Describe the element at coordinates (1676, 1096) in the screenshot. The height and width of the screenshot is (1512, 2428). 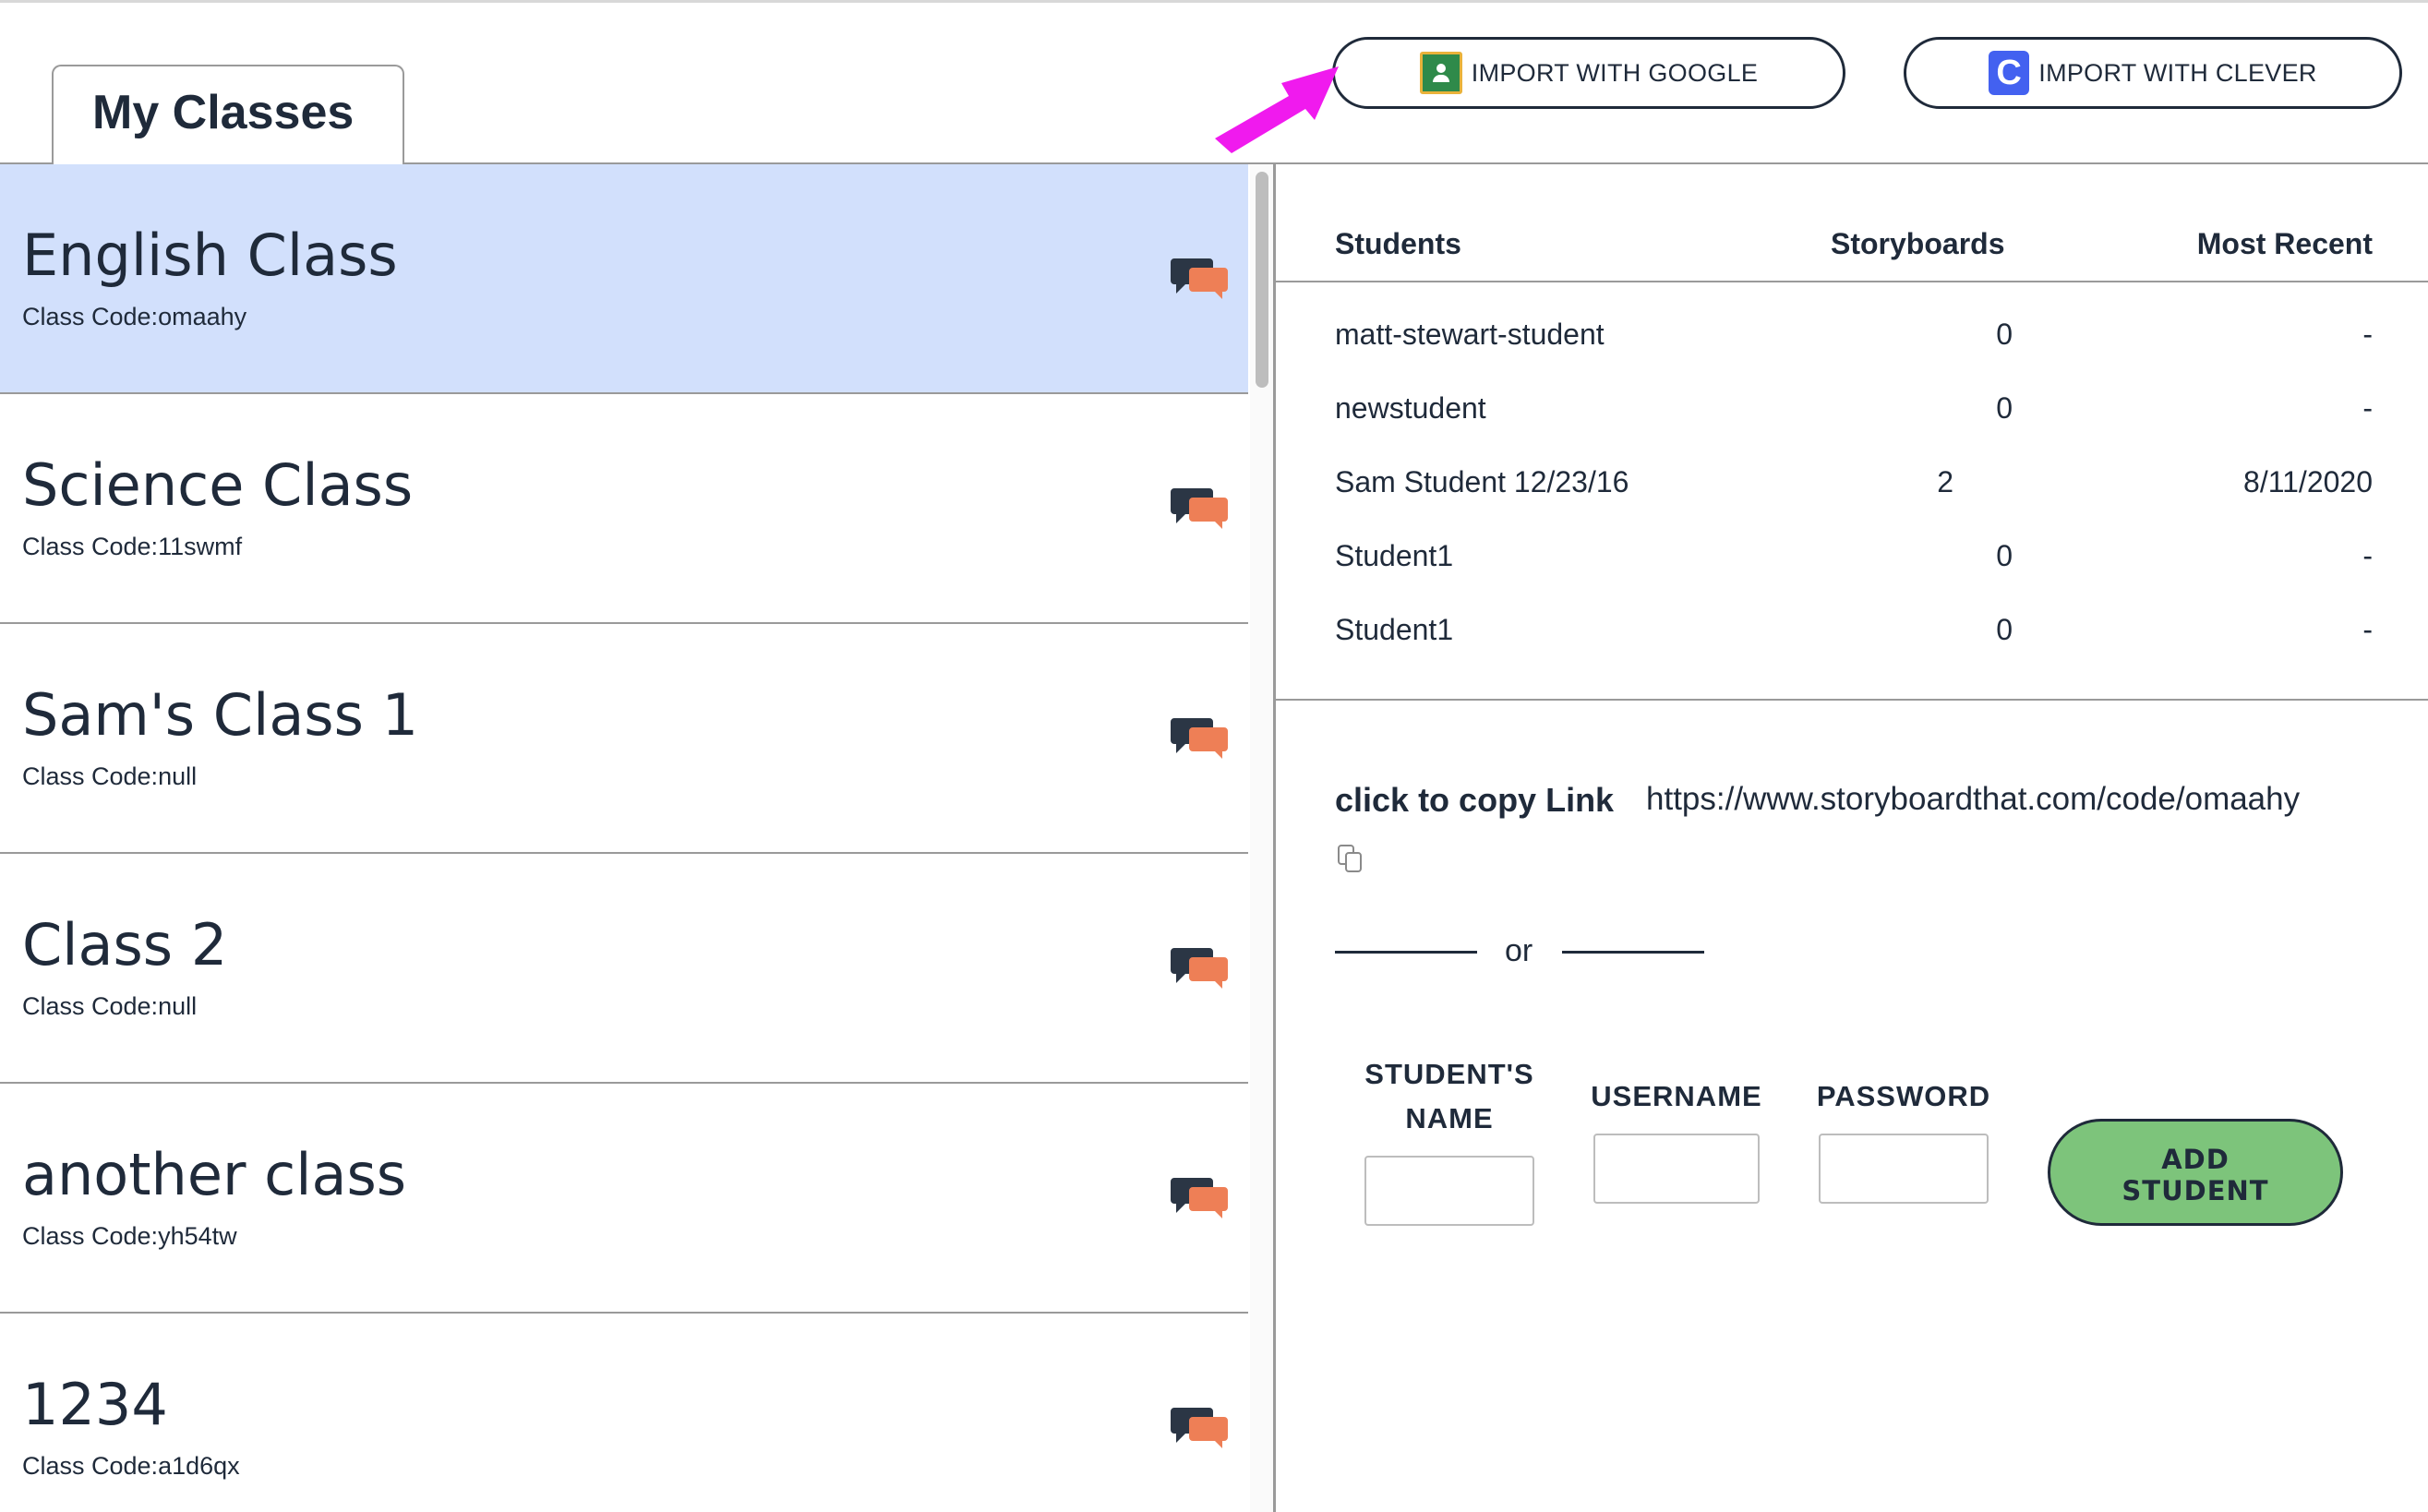
I see `username-label: USERNAME` at that location.